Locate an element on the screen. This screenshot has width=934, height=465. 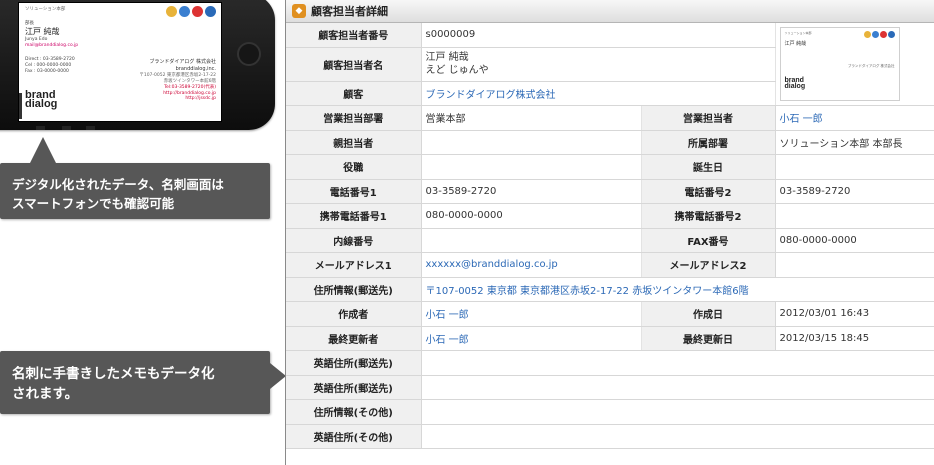
updater-link: 小石 一郎 is located at coordinates (531, 338).